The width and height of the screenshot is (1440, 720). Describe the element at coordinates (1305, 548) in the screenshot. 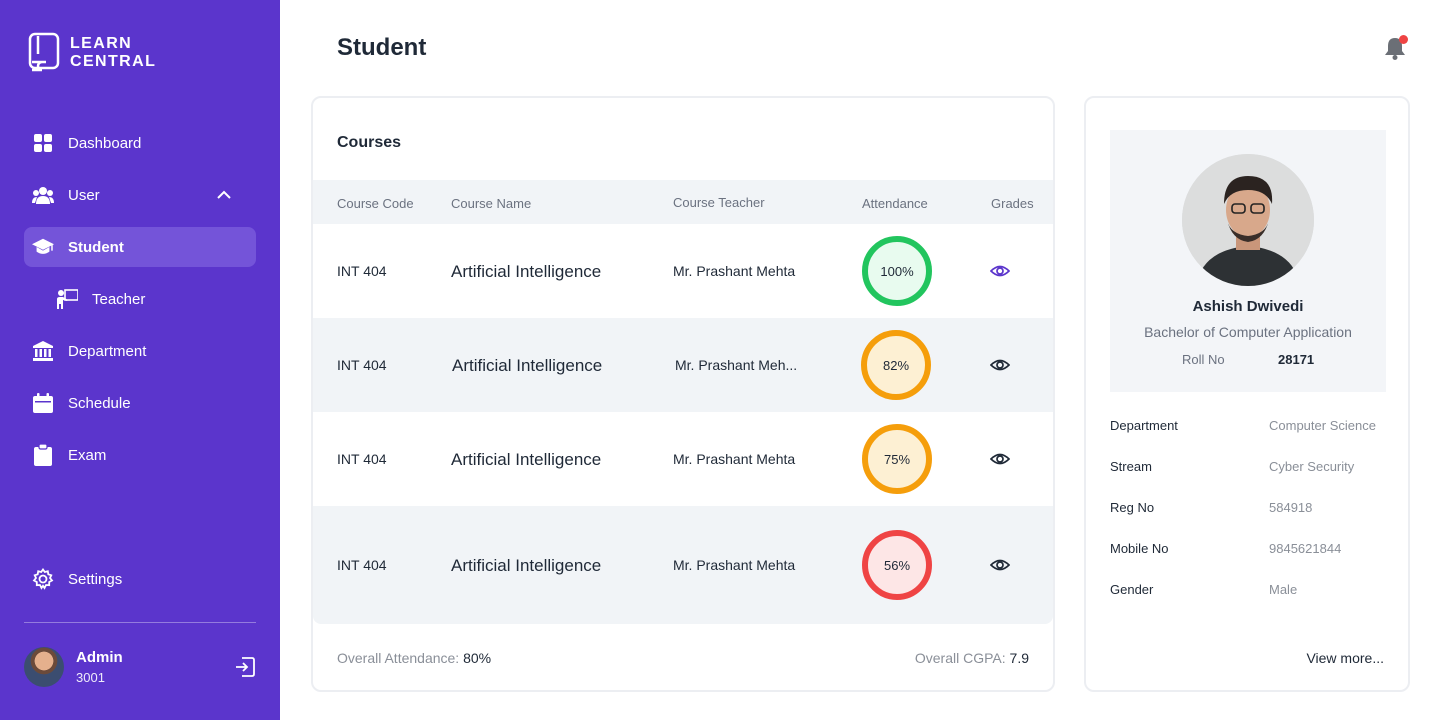

I see `info-value: 9845621844` at that location.